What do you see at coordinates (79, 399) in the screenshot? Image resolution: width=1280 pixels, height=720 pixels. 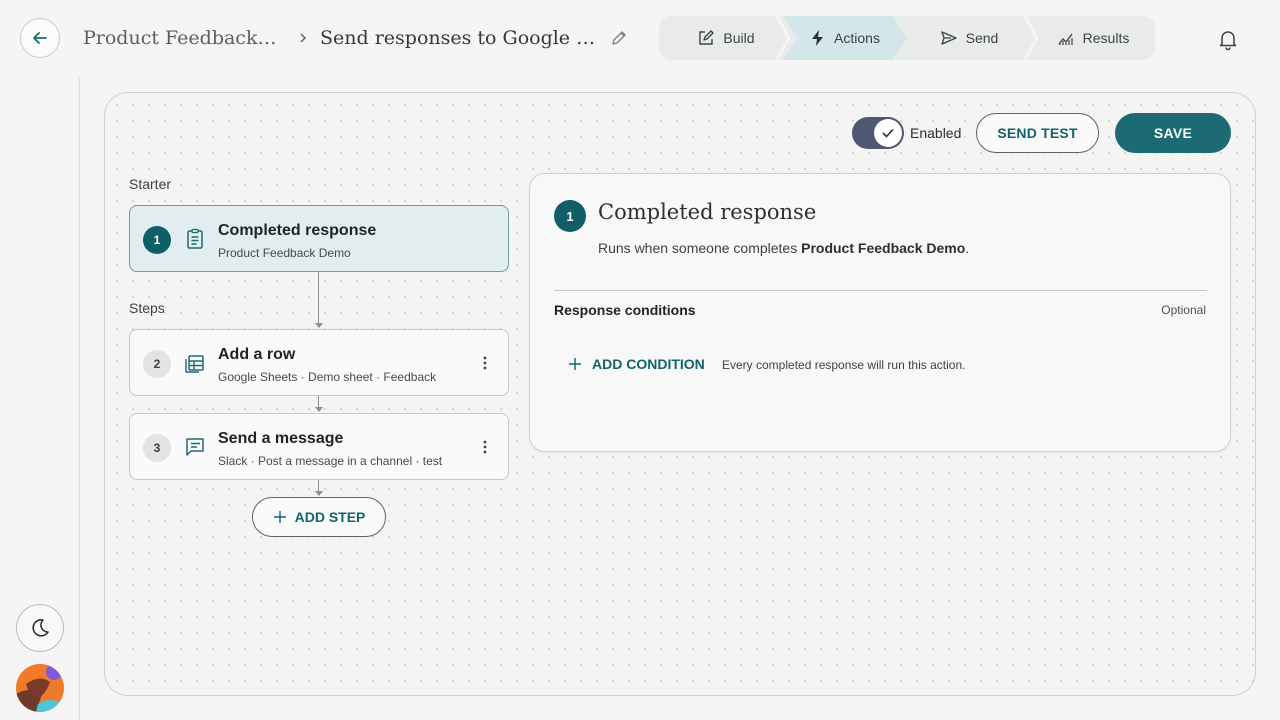 I see `sidebar-divider` at bounding box center [79, 399].